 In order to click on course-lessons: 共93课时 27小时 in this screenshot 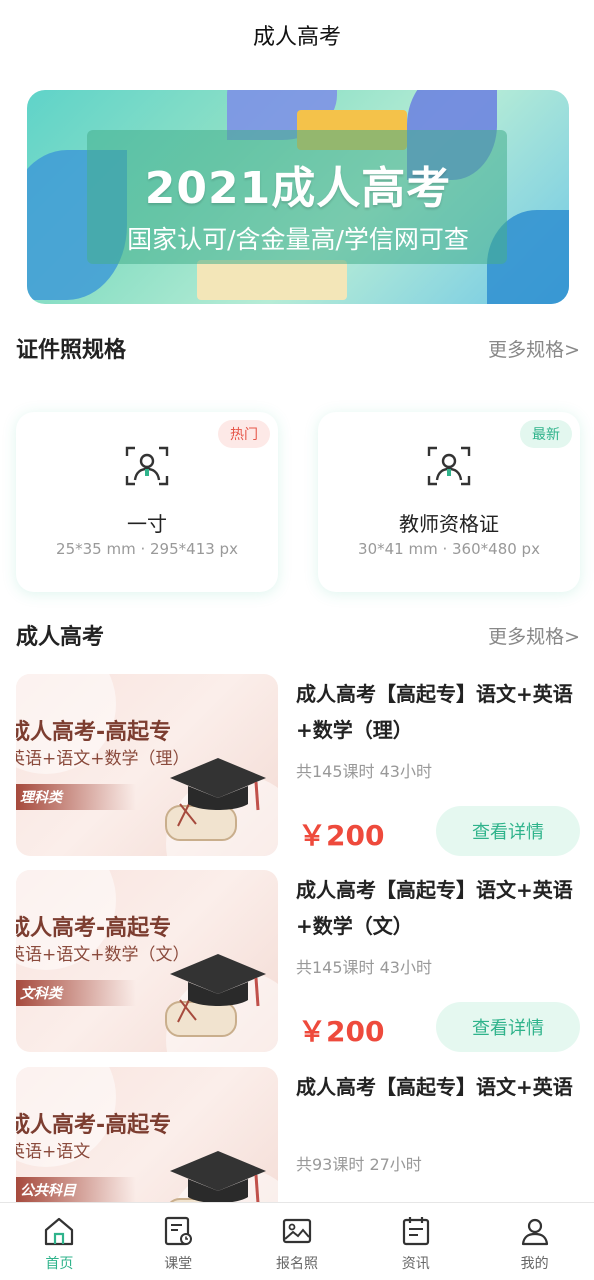, I will do `click(359, 1164)`.